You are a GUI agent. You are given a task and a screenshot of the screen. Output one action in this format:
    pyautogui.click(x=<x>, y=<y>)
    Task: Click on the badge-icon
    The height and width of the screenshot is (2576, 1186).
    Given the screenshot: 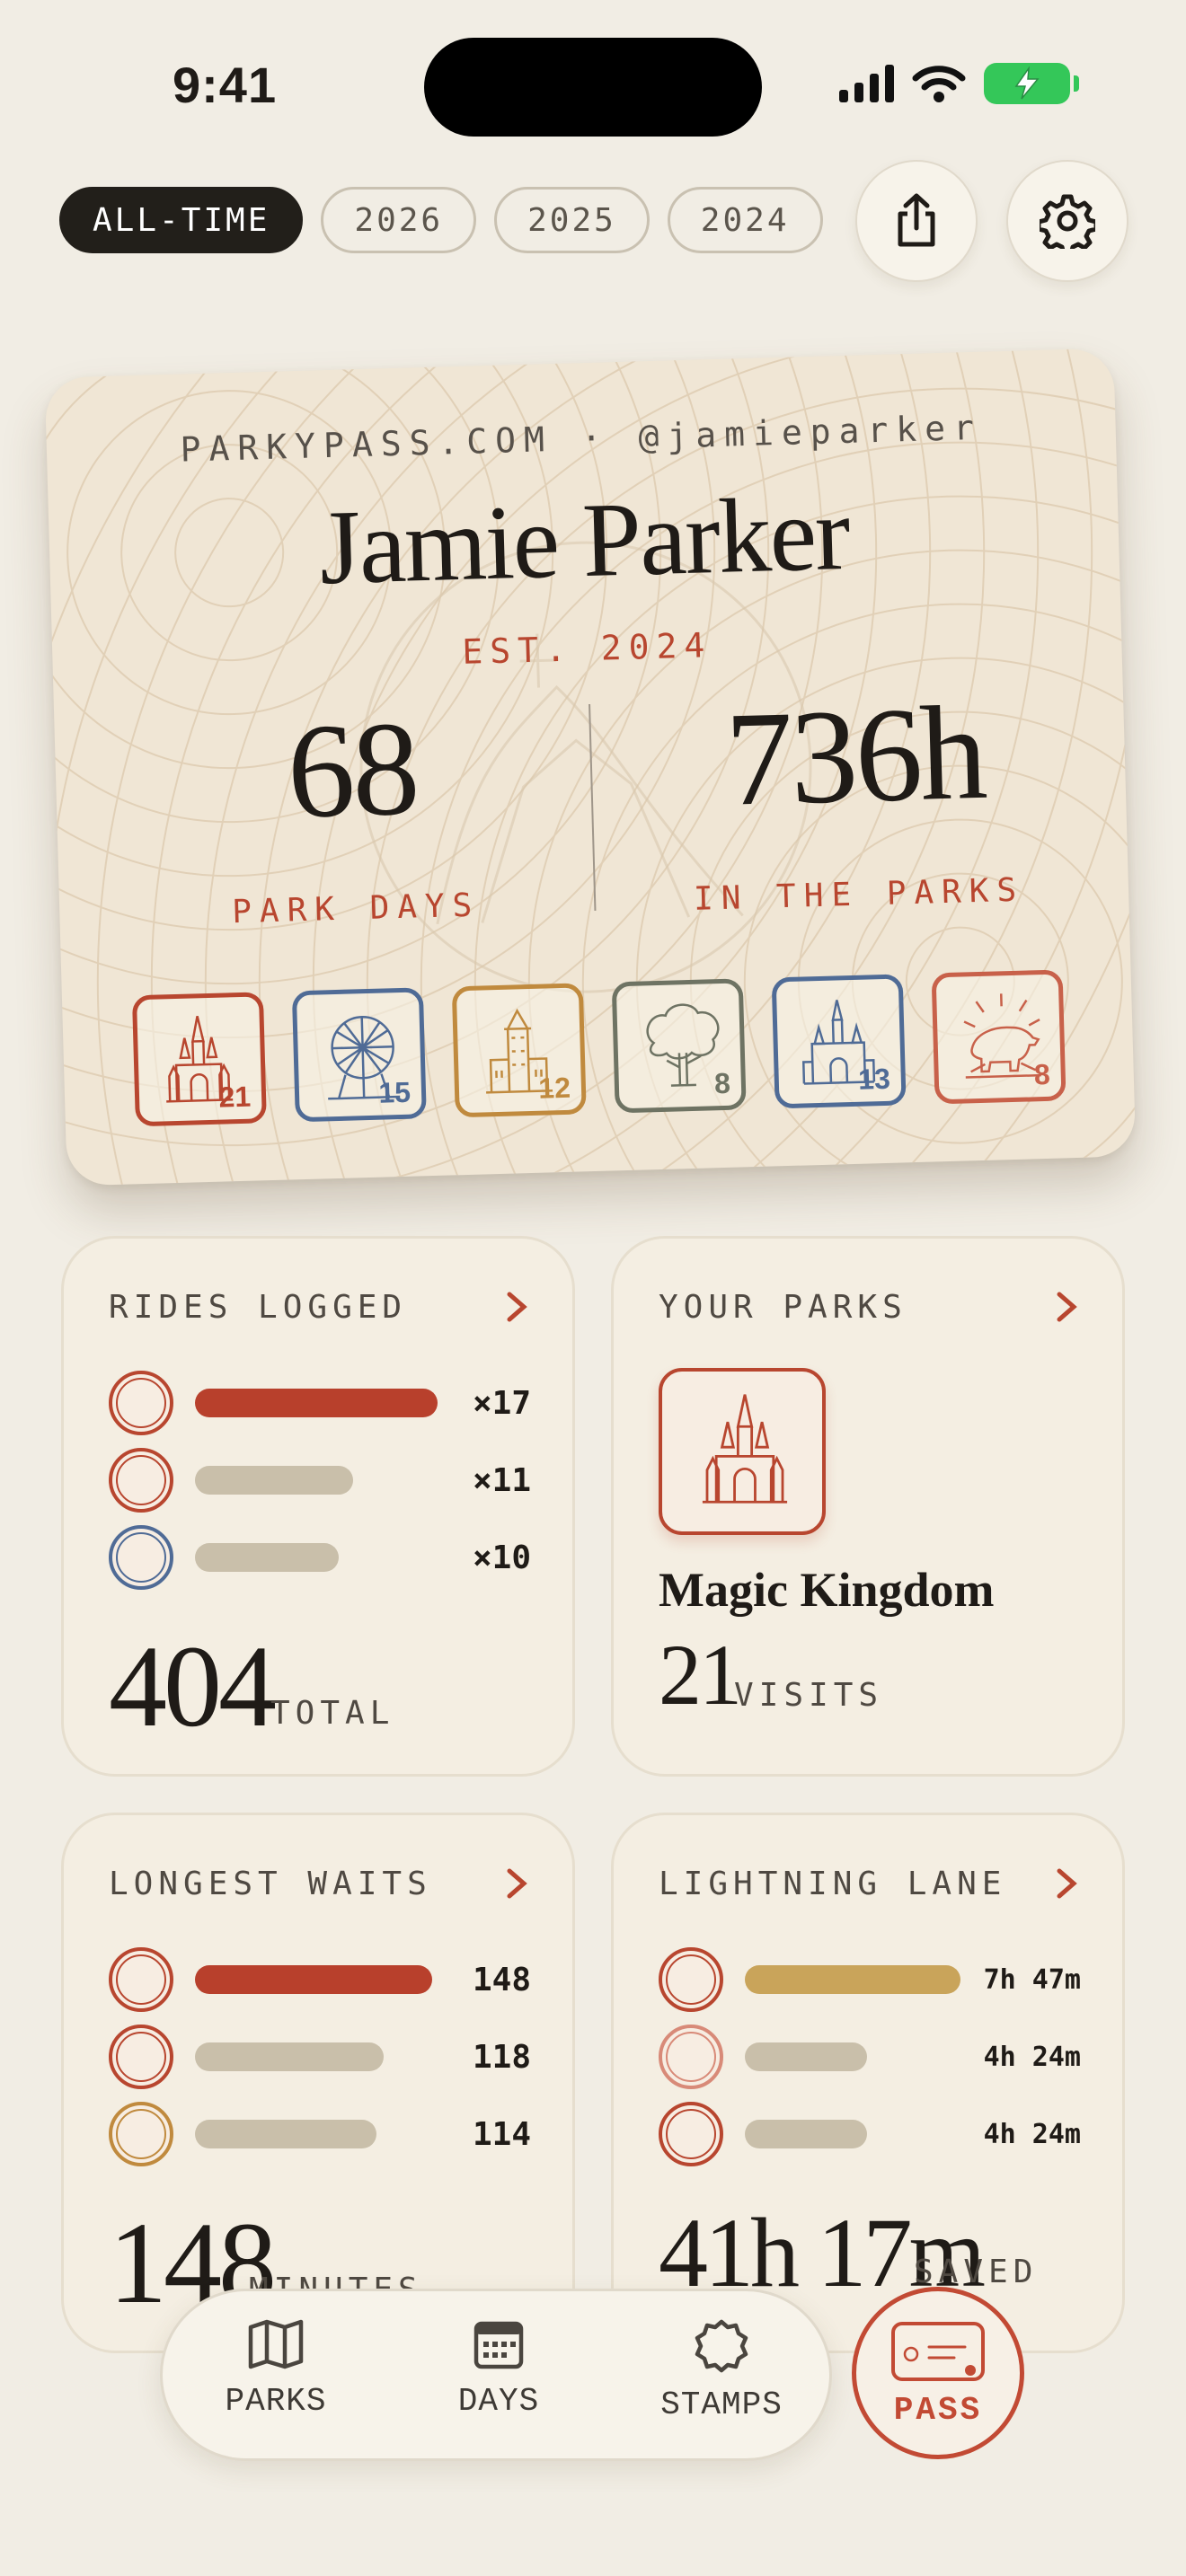 What is the action you would take?
    pyautogui.click(x=721, y=2346)
    